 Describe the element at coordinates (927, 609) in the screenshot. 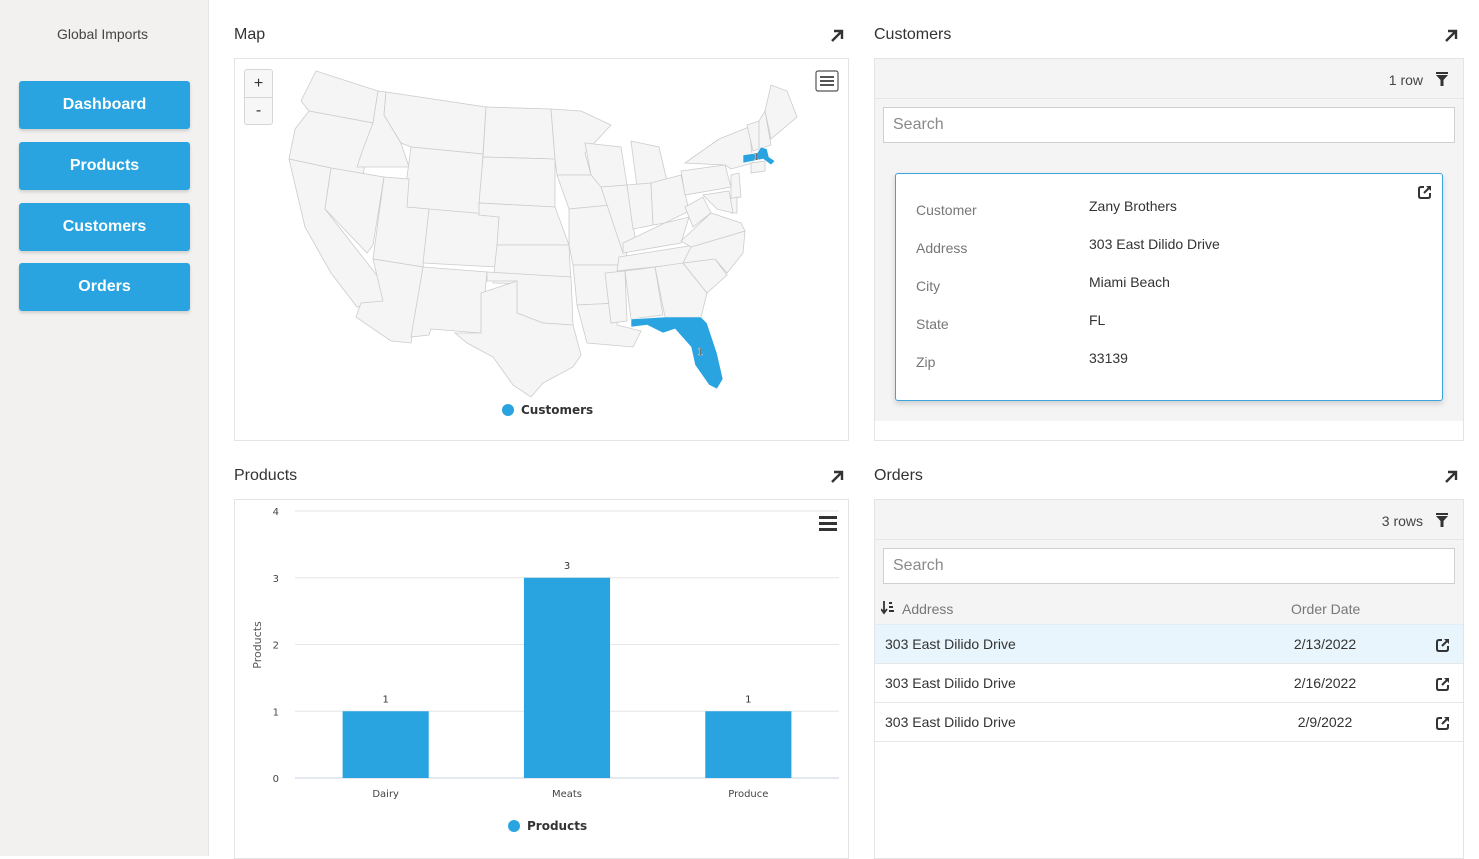

I see `column-header-address: Address` at that location.